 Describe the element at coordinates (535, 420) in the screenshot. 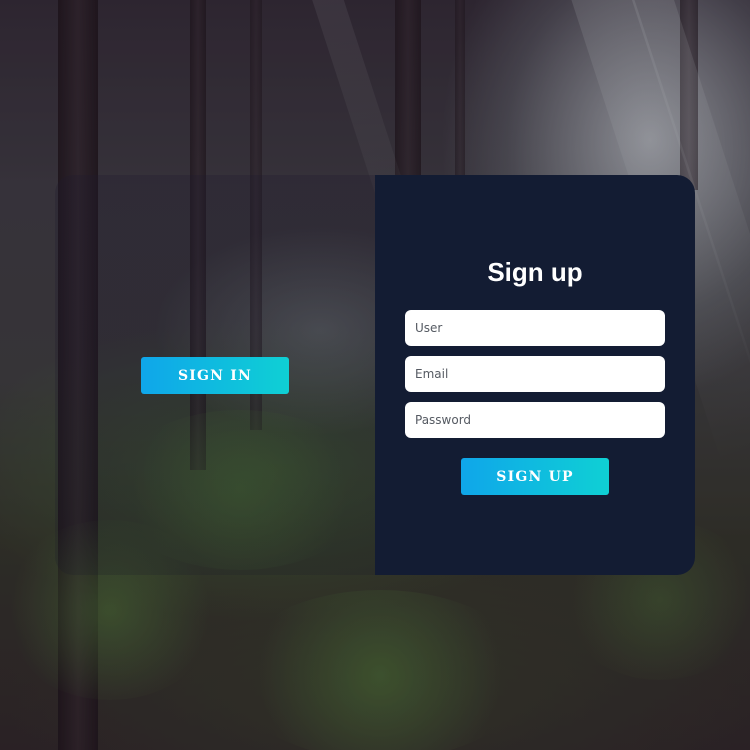

I see `password-field` at that location.